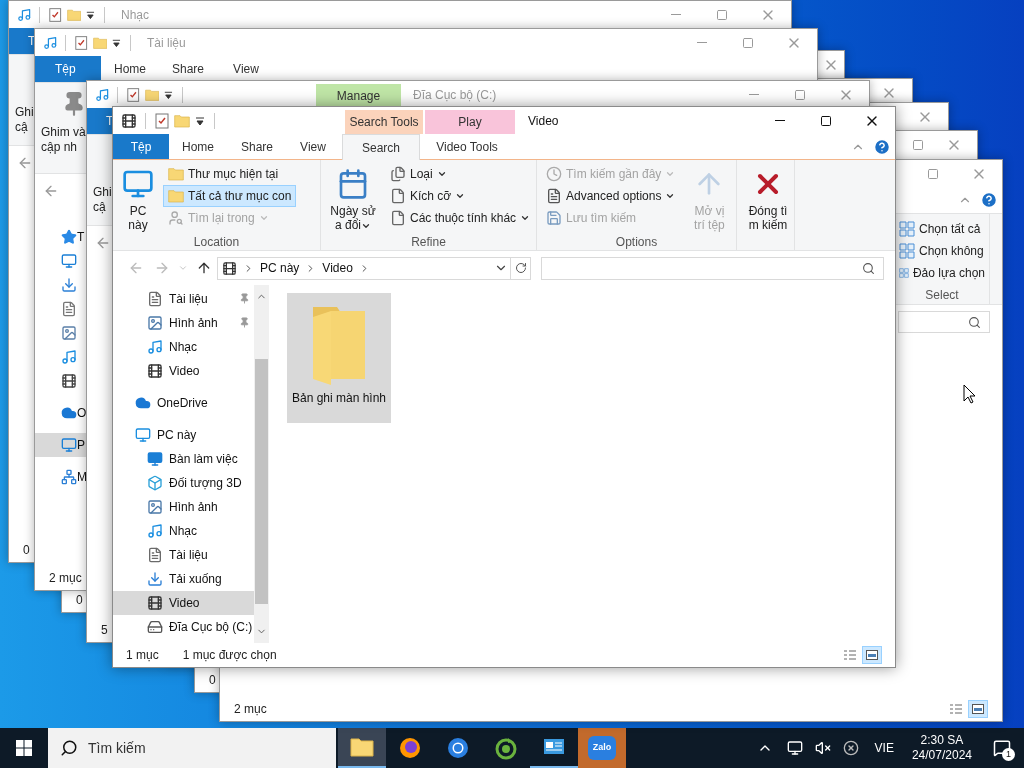 The image size is (1024, 768). I want to click on taskbar-app: Zalo, so click(602, 748).